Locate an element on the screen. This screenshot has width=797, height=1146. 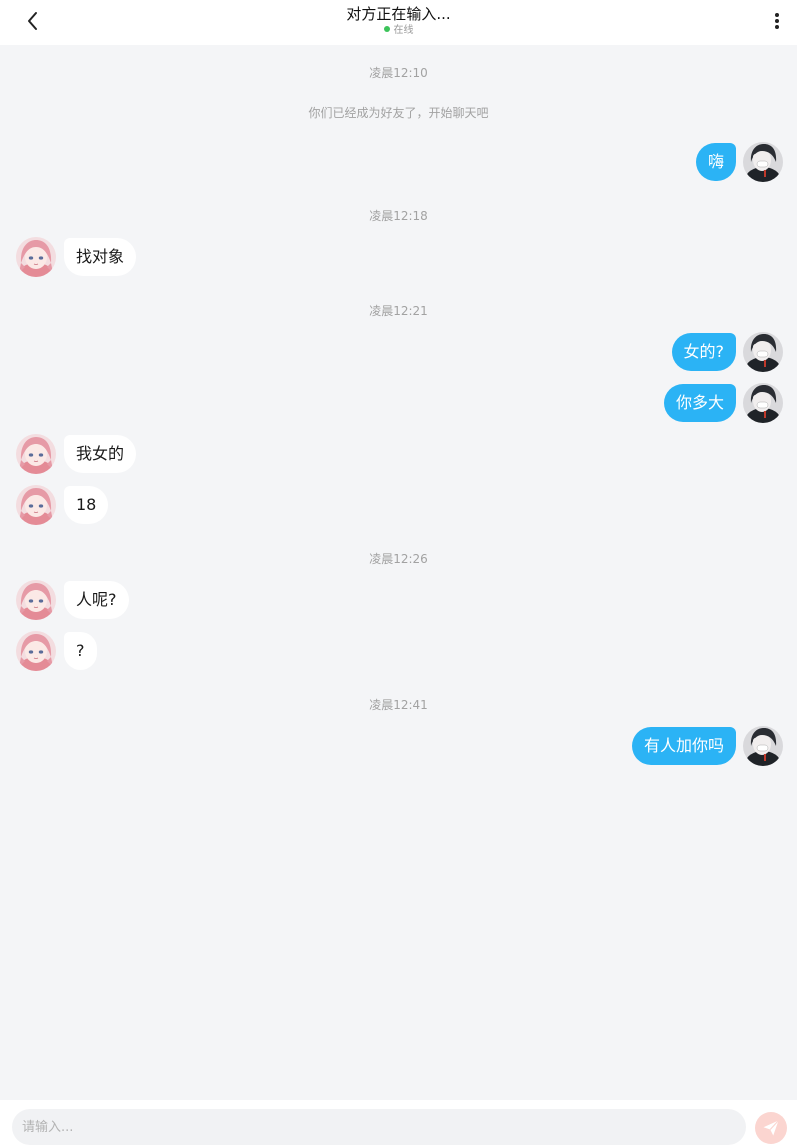
message-input is located at coordinates (379, 1127).